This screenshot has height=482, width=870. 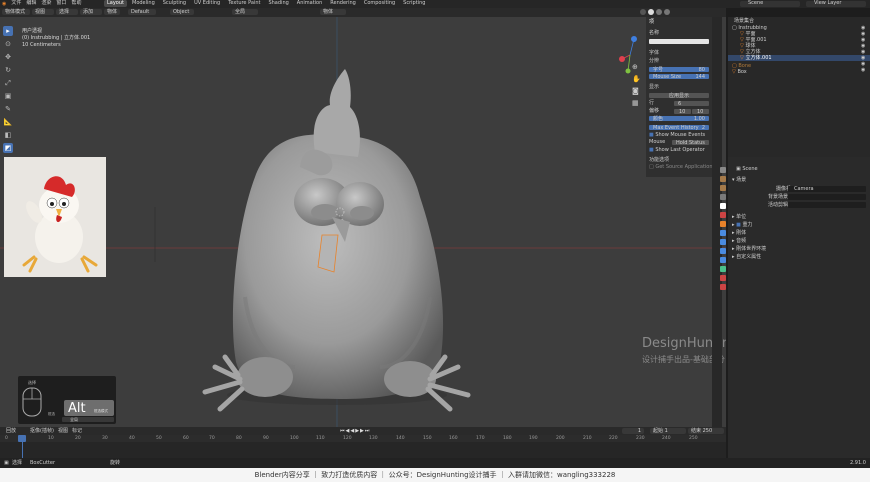 I want to click on select-menu: 选择, so click(x=67, y=12).